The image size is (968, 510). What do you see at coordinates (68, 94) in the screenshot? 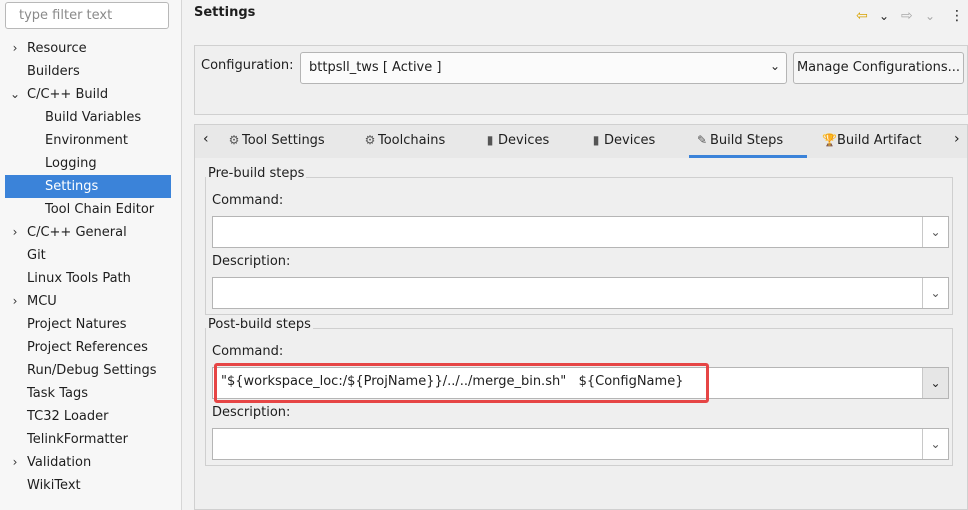
I see `tree-item-label: C/C++ Build` at bounding box center [68, 94].